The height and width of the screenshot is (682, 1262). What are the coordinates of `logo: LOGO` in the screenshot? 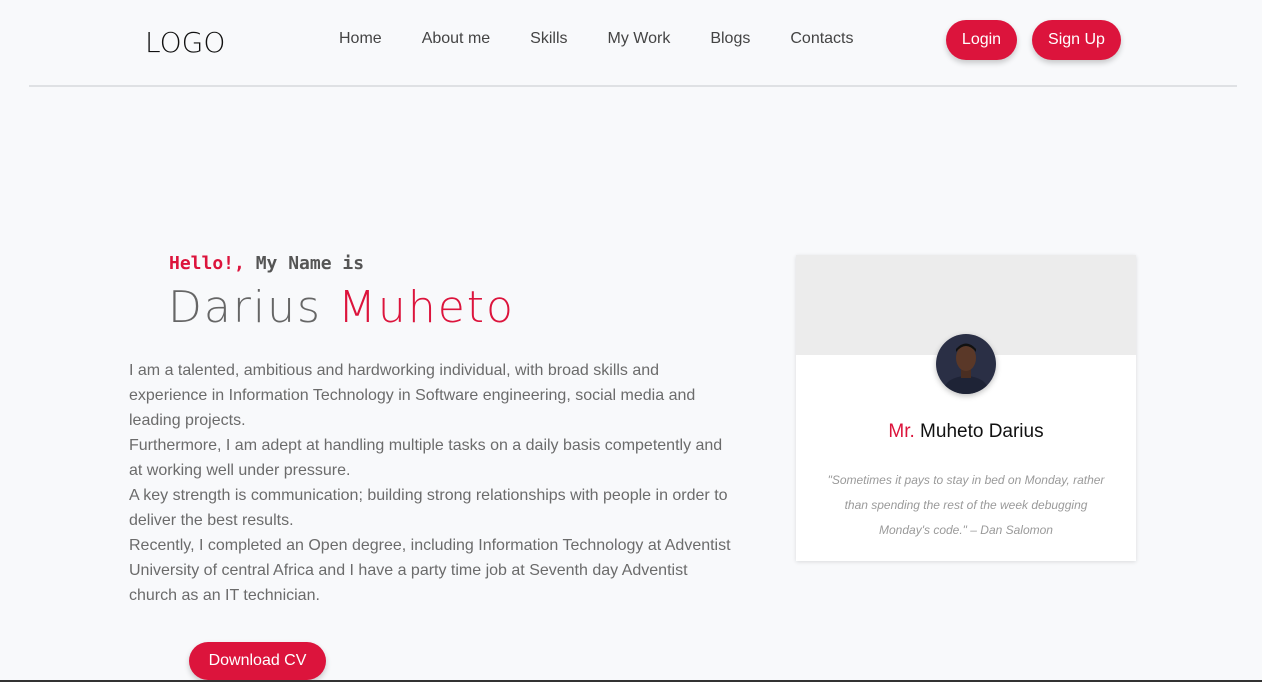 It's located at (185, 42).